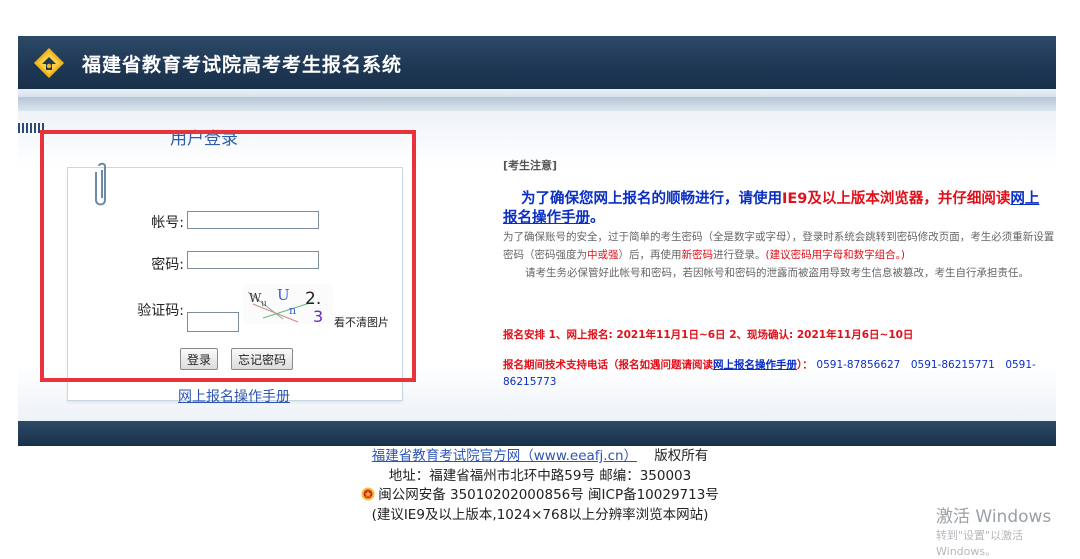 This screenshot has height=559, width=1080. What do you see at coordinates (994, 517) in the screenshot?
I see `windows-watermark: 激活 Windows` at bounding box center [994, 517].